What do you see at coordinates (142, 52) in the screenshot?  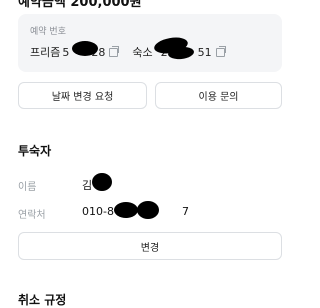 I see `lodging-label: 숙소` at bounding box center [142, 52].